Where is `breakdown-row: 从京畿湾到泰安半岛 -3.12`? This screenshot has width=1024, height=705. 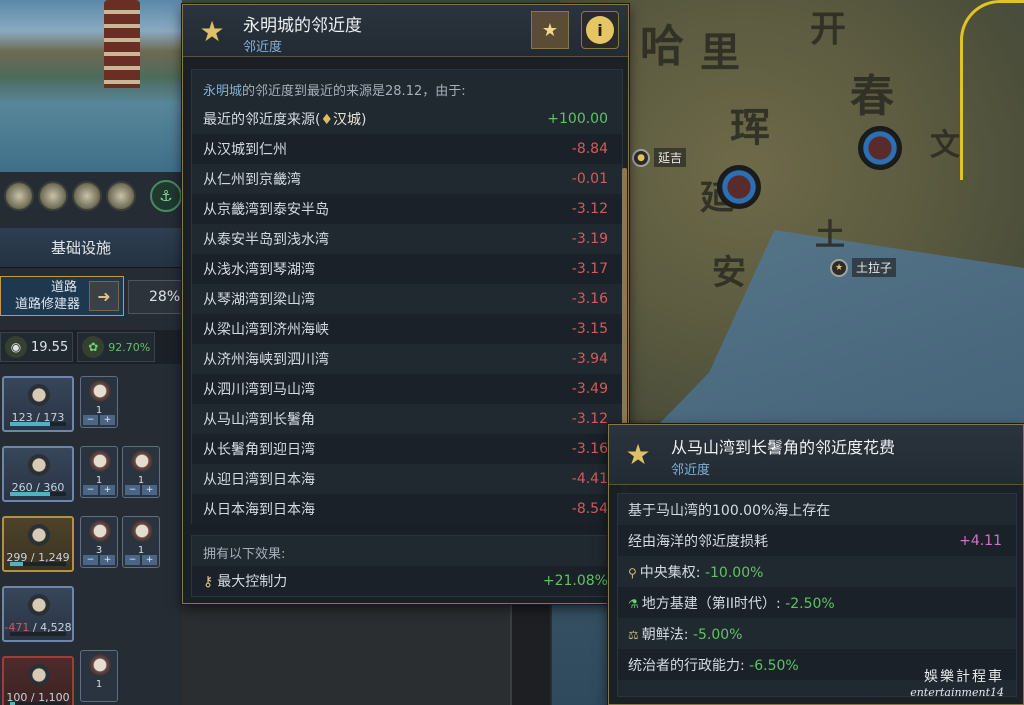 breakdown-row: 从京畿湾到泰安半岛 -3.12 is located at coordinates (407, 209).